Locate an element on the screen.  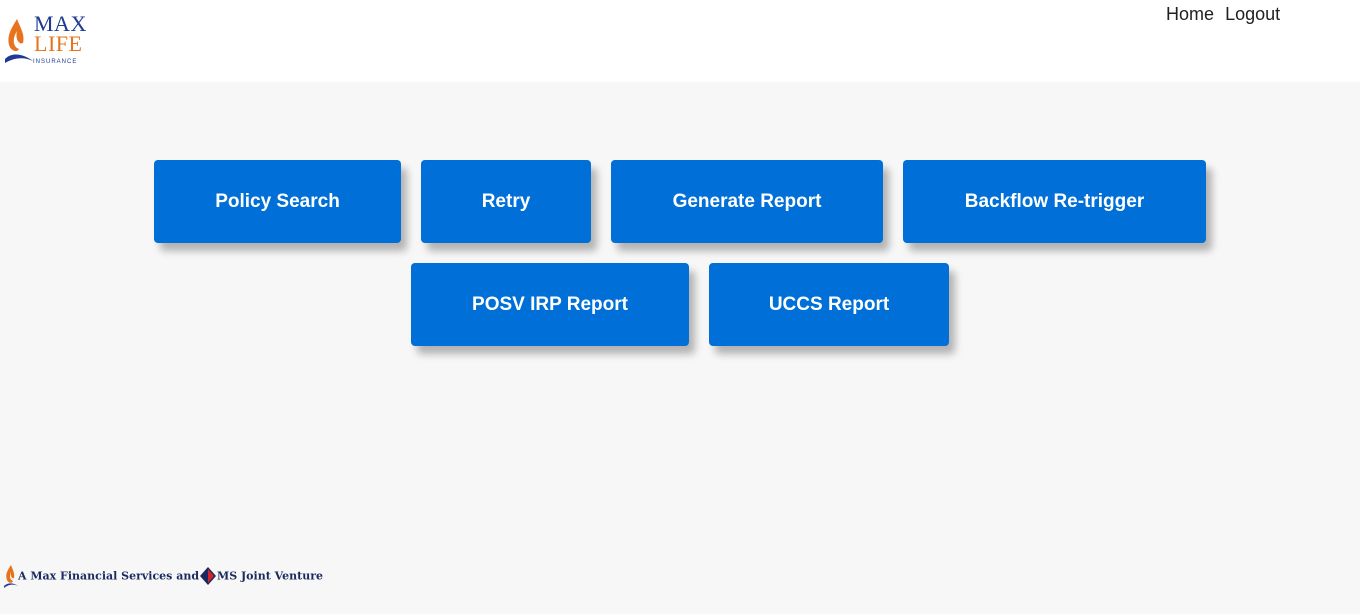
logo-text-insurance: INSURANCE is located at coordinates (55, 62).